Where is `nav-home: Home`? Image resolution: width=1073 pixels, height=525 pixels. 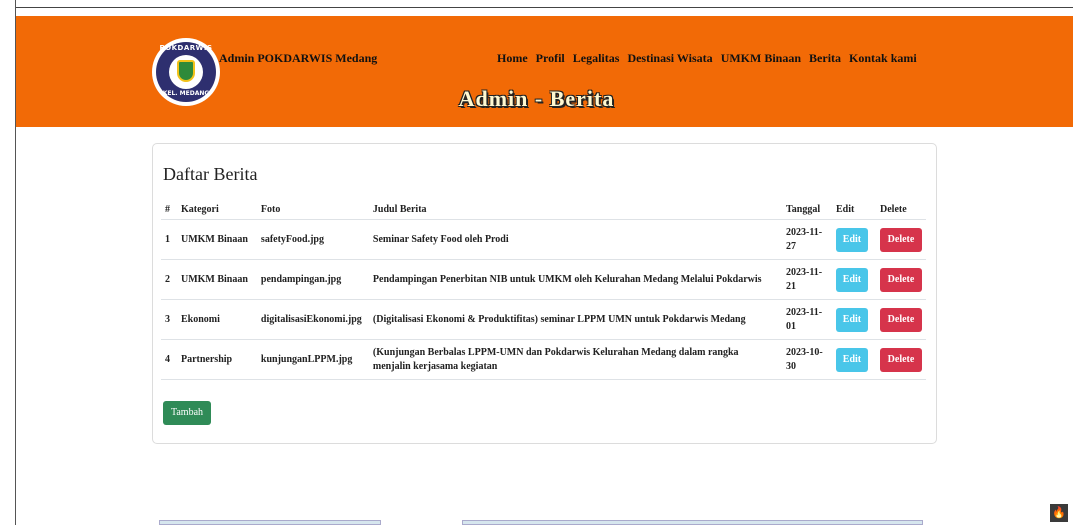
nav-home: Home is located at coordinates (512, 58).